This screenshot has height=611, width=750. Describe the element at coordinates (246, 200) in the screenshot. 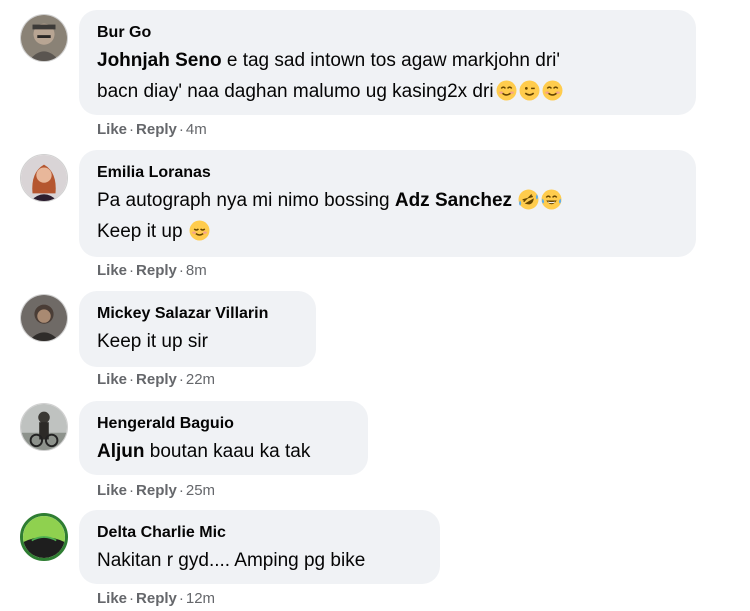

I see `comment-text-line1: Pa autograph nya mi nimo bossing` at that location.